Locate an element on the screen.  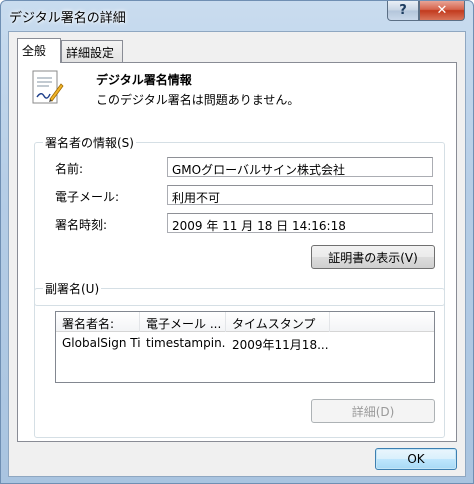
signature-status-text: このデジタル署名は問題ありません。 is located at coordinates (198, 100).